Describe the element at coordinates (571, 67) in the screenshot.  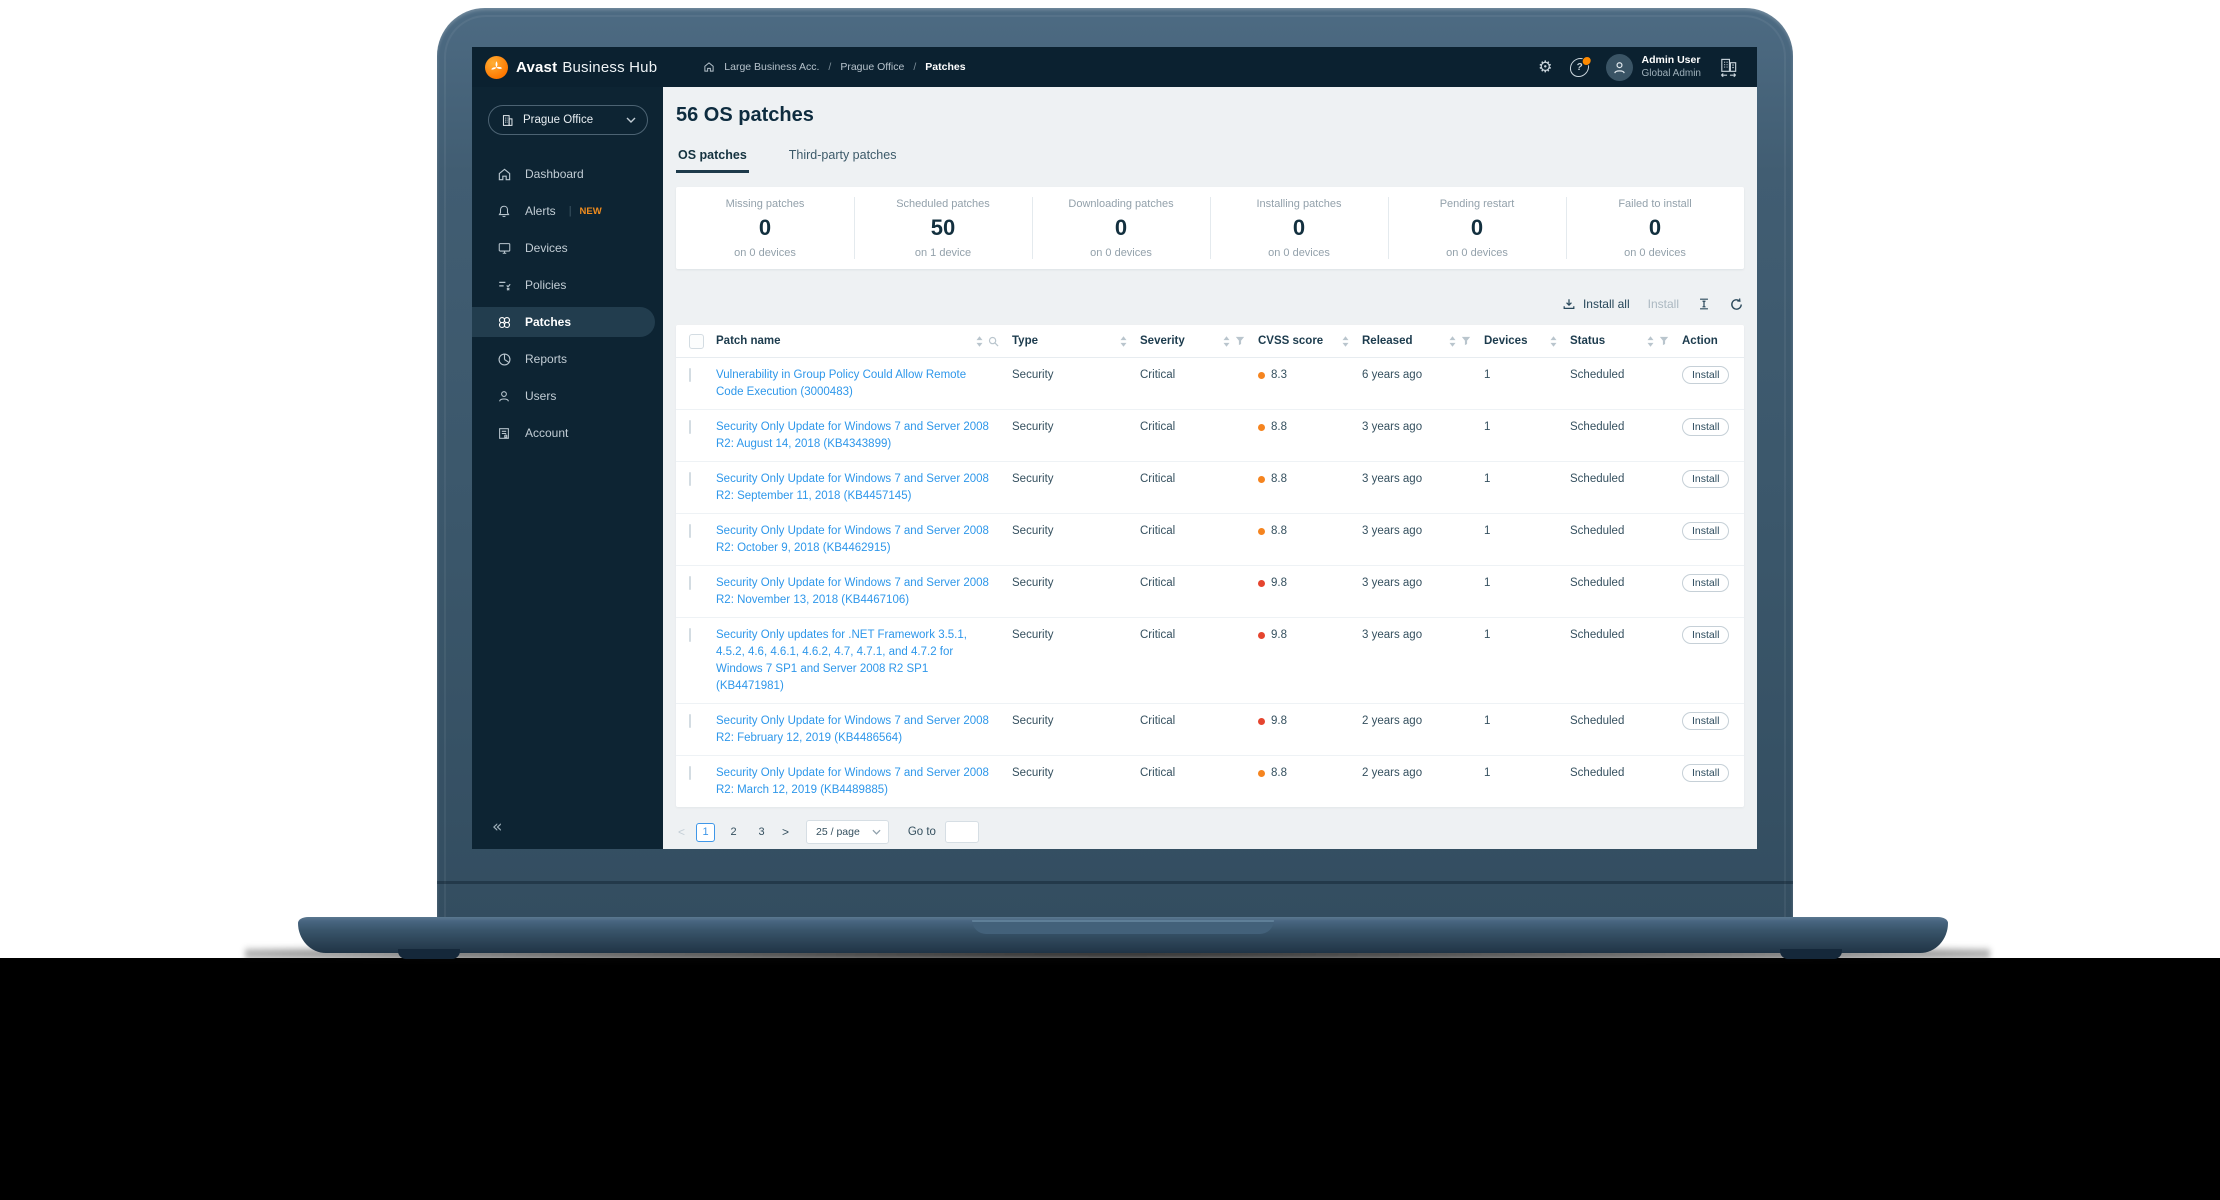
I see `brand: Avast Business Hub` at that location.